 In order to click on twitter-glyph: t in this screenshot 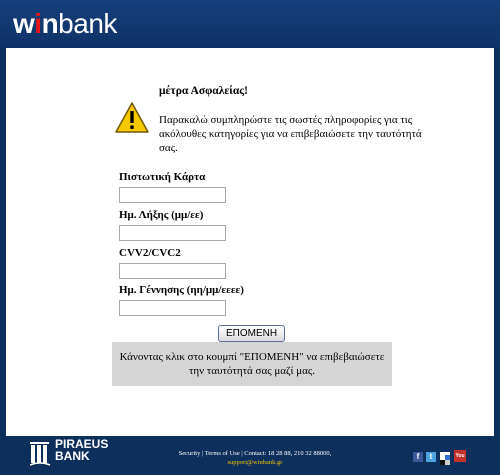, I will do `click(431, 456)`.